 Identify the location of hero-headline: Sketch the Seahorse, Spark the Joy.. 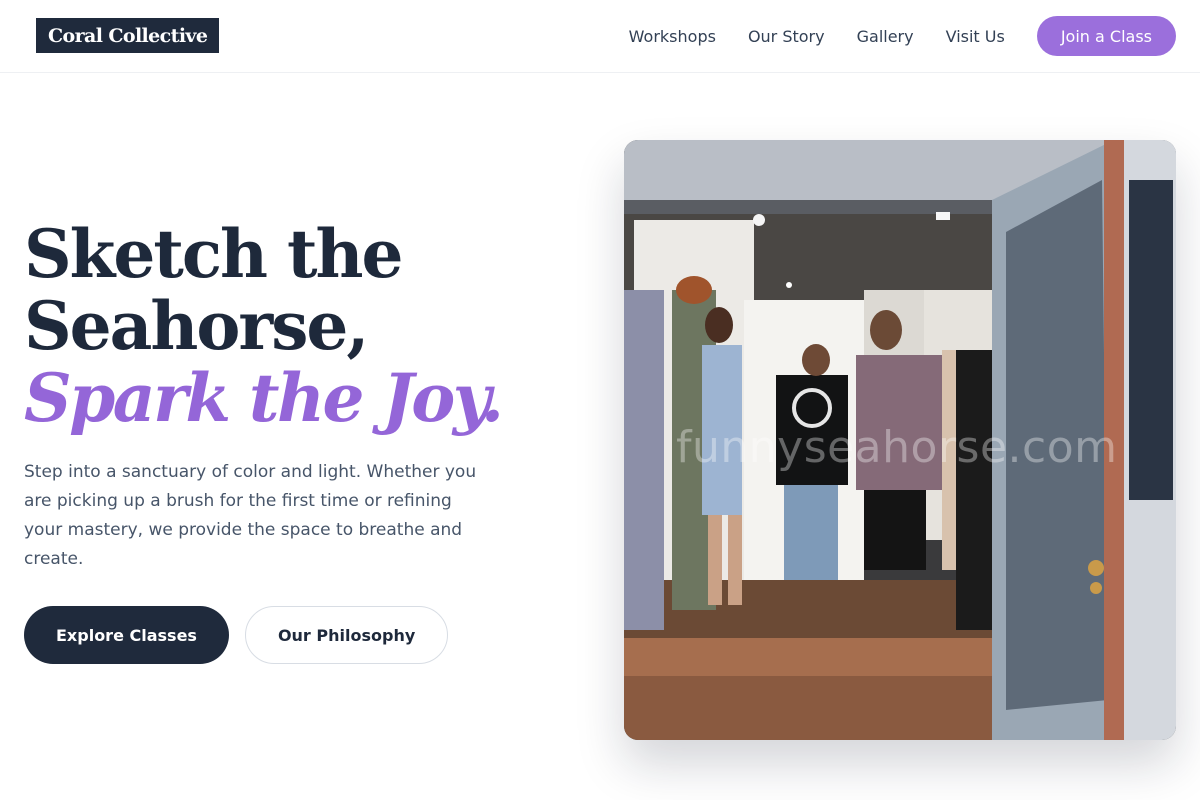
(304, 326).